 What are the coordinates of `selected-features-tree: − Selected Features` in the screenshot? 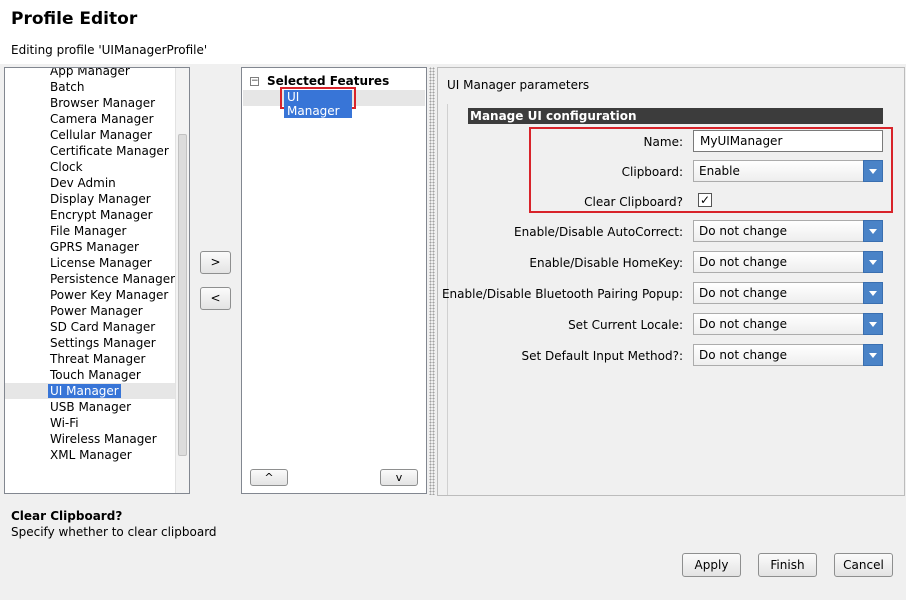 It's located at (334, 280).